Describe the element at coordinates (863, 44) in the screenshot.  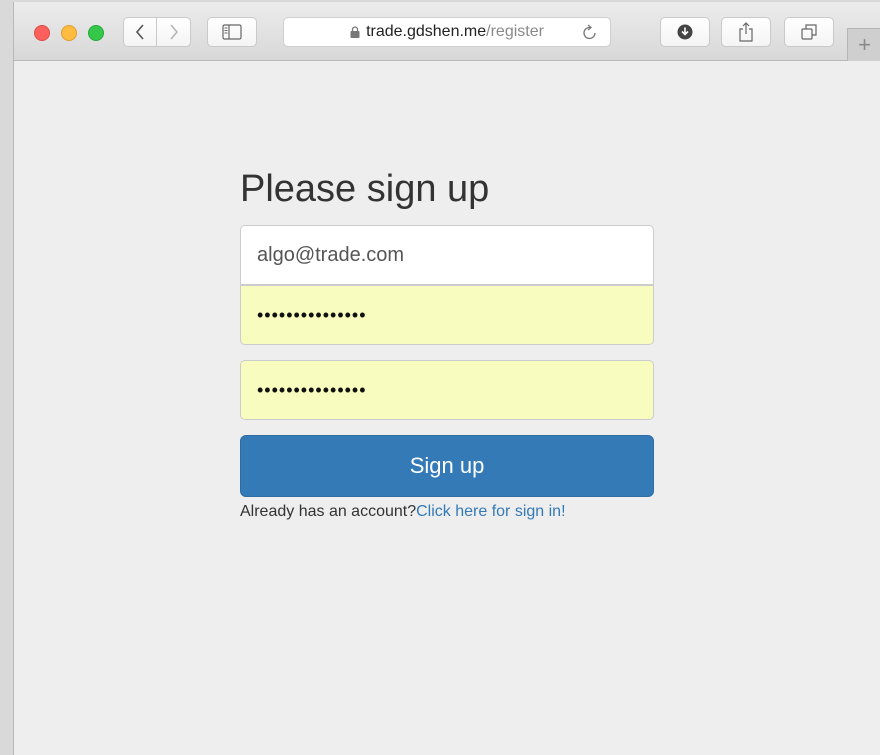
I see `new-tab-button: +` at that location.